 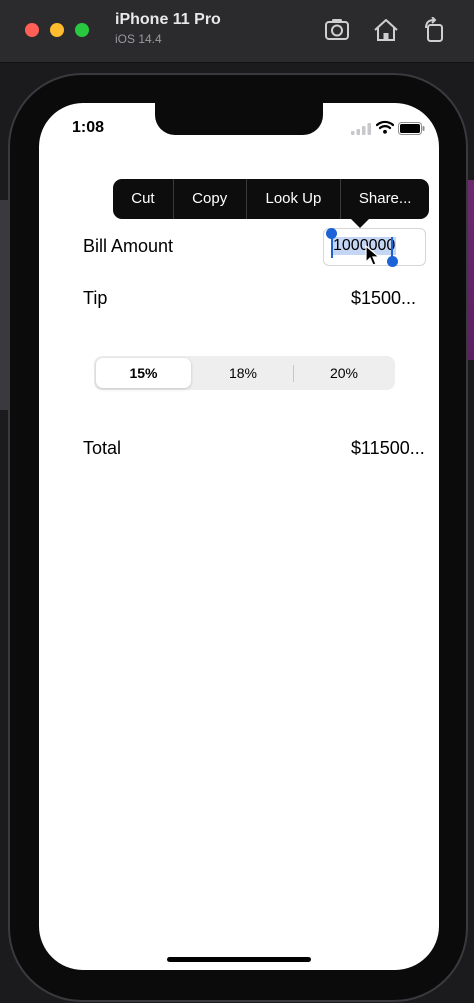 What do you see at coordinates (210, 199) in the screenshot?
I see `edit-menu-copy: Copy` at bounding box center [210, 199].